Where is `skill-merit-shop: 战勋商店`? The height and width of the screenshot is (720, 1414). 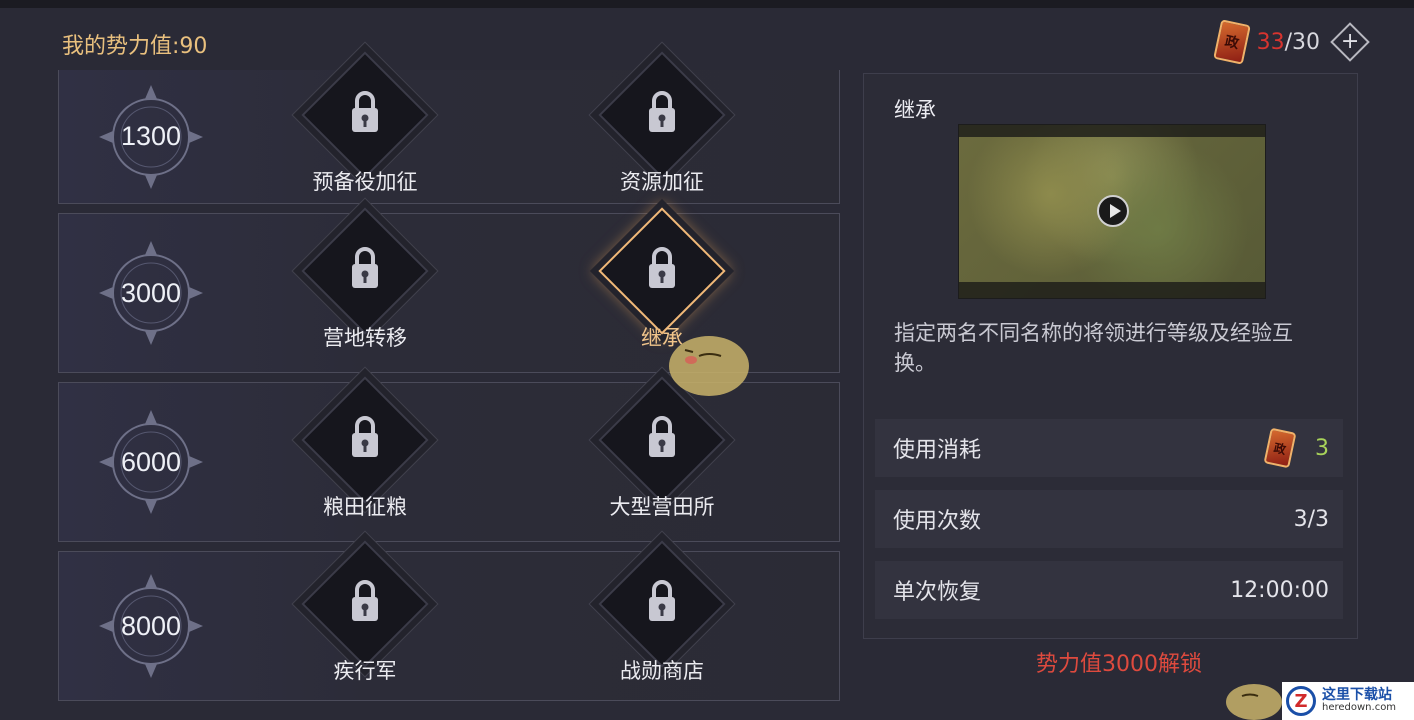
skill-merit-shop: 战勋商店 is located at coordinates (662, 620).